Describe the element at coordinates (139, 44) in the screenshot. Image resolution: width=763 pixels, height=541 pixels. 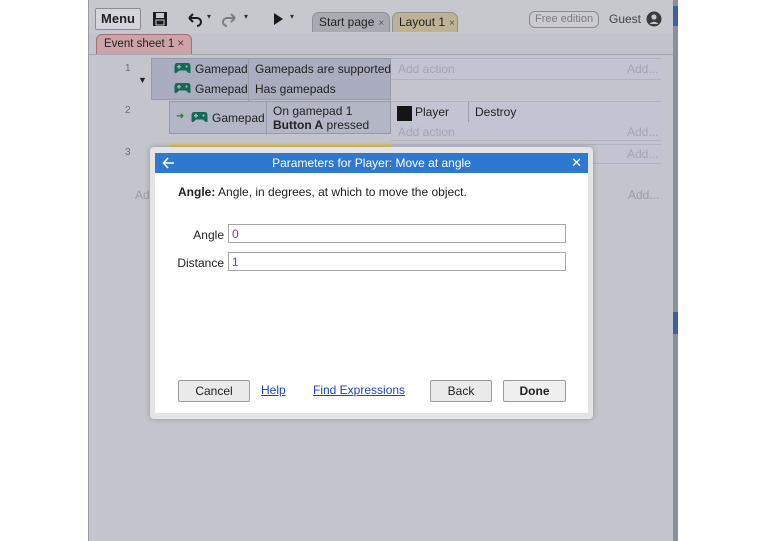
I see `tab-label: Event sheet 1` at that location.